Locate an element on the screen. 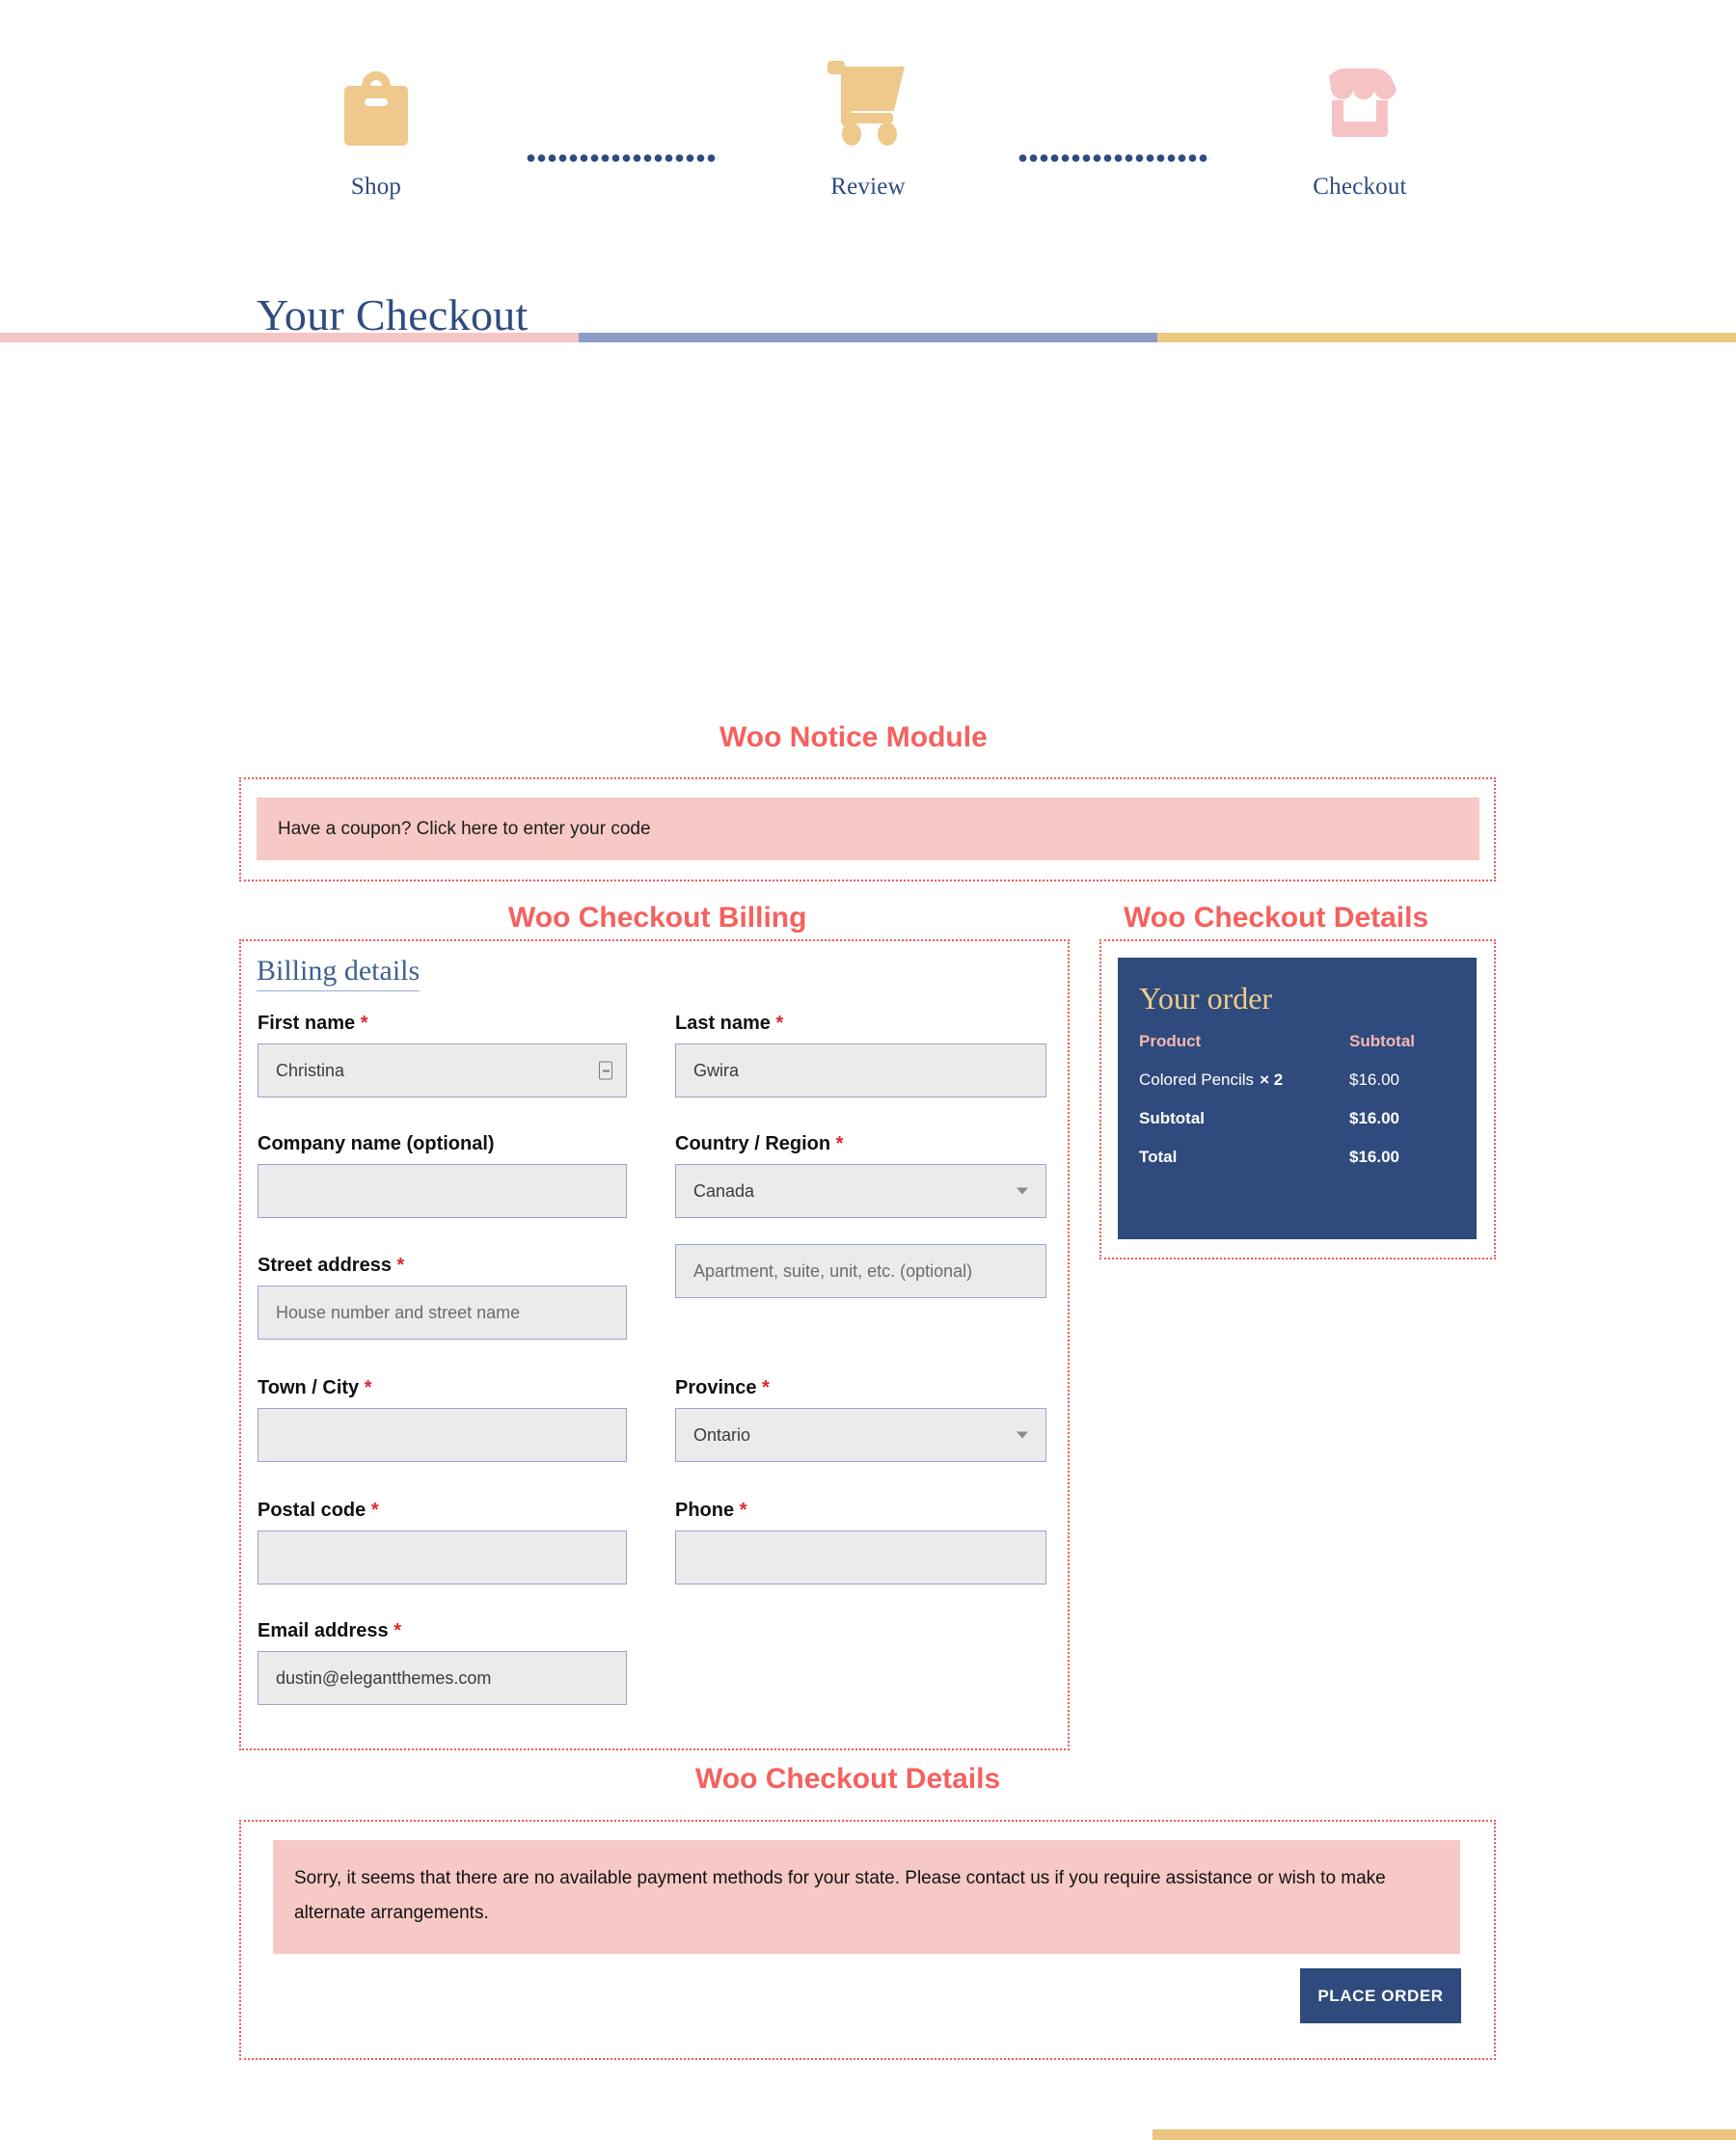 The height and width of the screenshot is (2140, 1736). order-table-header: Product Subtotal is located at coordinates (1297, 1041).